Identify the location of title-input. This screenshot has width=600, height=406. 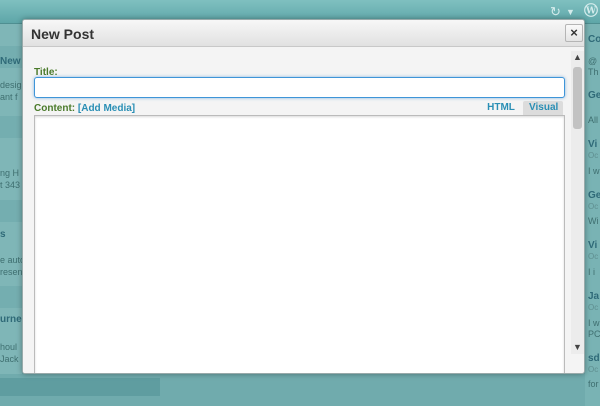
(299, 87).